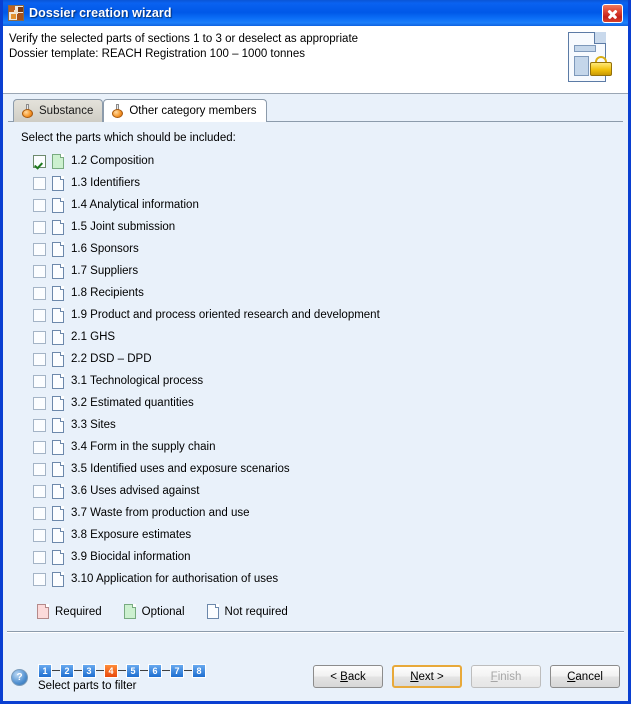 The width and height of the screenshot is (631, 704). I want to click on finish-button-label: Finish, so click(506, 676).